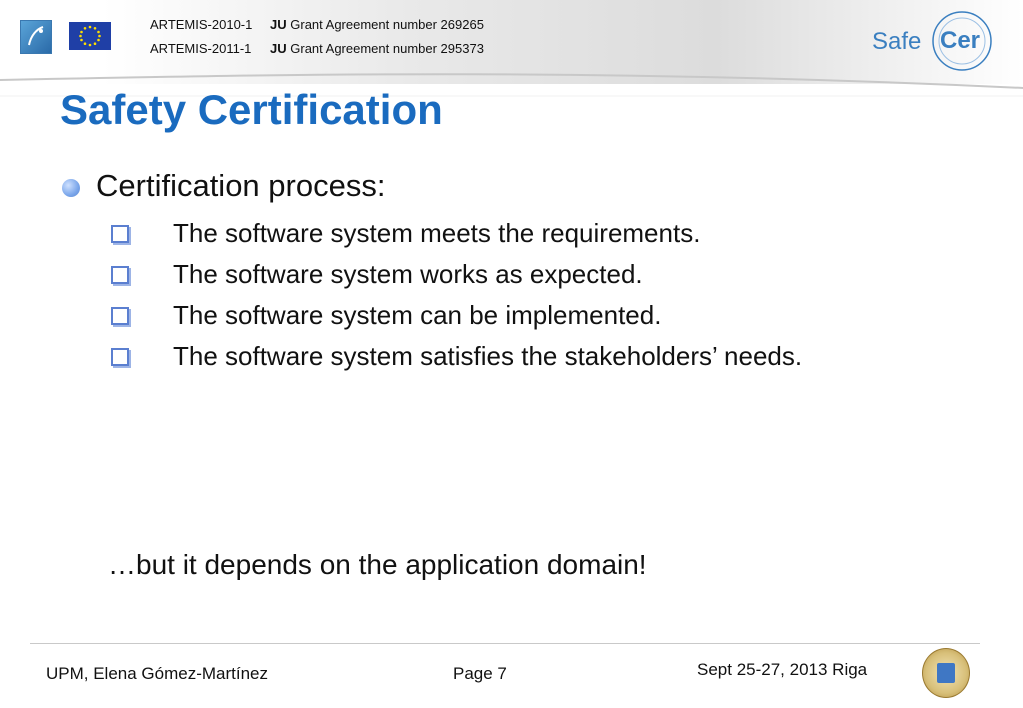 The image size is (1023, 708). What do you see at coordinates (960, 40) in the screenshot?
I see `safecer-logo-cer-text: Cer` at bounding box center [960, 40].